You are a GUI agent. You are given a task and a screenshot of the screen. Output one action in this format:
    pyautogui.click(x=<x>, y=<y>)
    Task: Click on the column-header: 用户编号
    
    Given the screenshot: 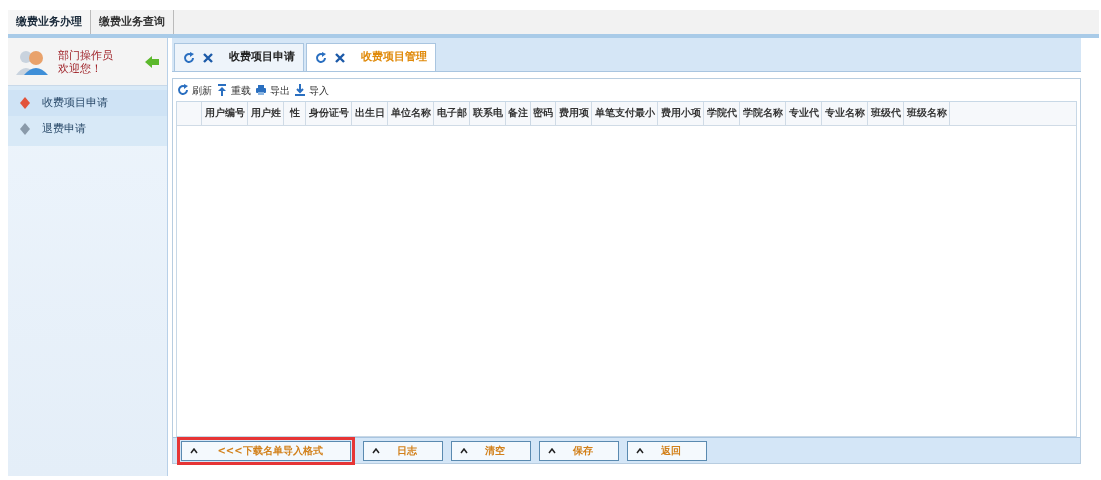 What is the action you would take?
    pyautogui.click(x=224, y=113)
    